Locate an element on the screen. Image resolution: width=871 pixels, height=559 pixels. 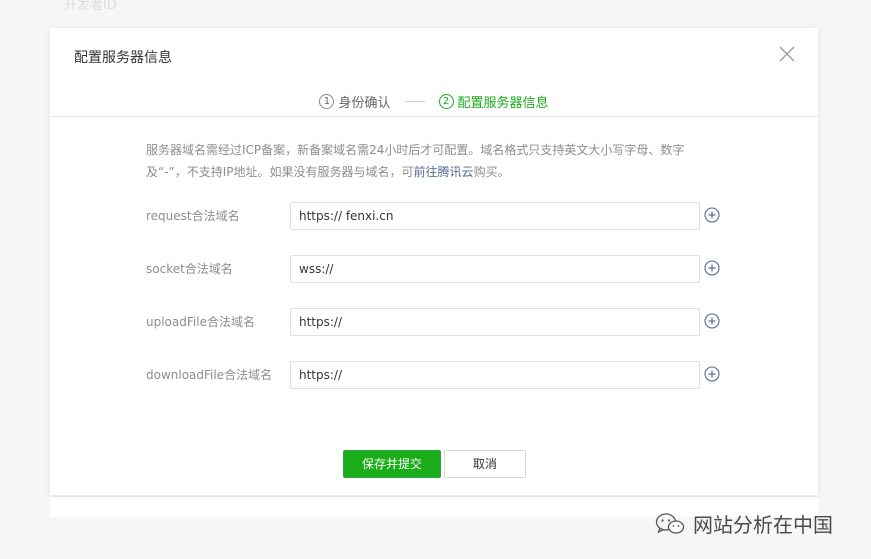
step-configure-server: 2 配置服务器信息 is located at coordinates (493, 101).